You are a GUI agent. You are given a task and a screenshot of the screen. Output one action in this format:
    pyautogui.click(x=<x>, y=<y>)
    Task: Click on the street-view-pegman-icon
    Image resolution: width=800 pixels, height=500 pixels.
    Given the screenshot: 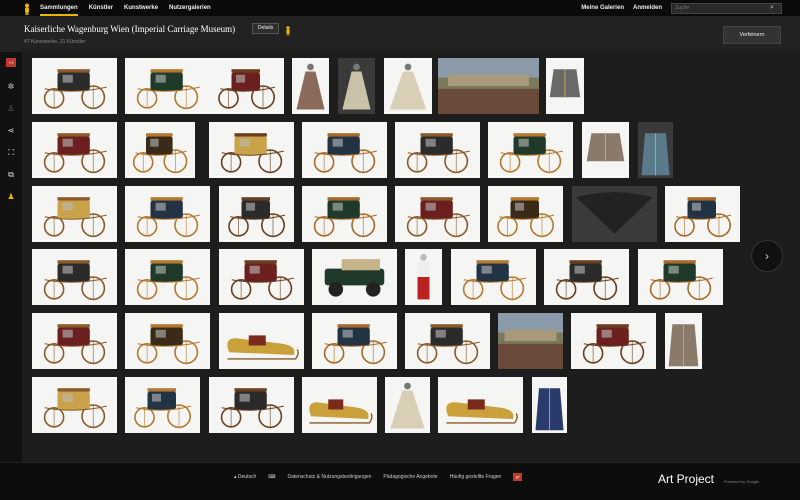 What is the action you would take?
    pyautogui.click(x=288, y=29)
    